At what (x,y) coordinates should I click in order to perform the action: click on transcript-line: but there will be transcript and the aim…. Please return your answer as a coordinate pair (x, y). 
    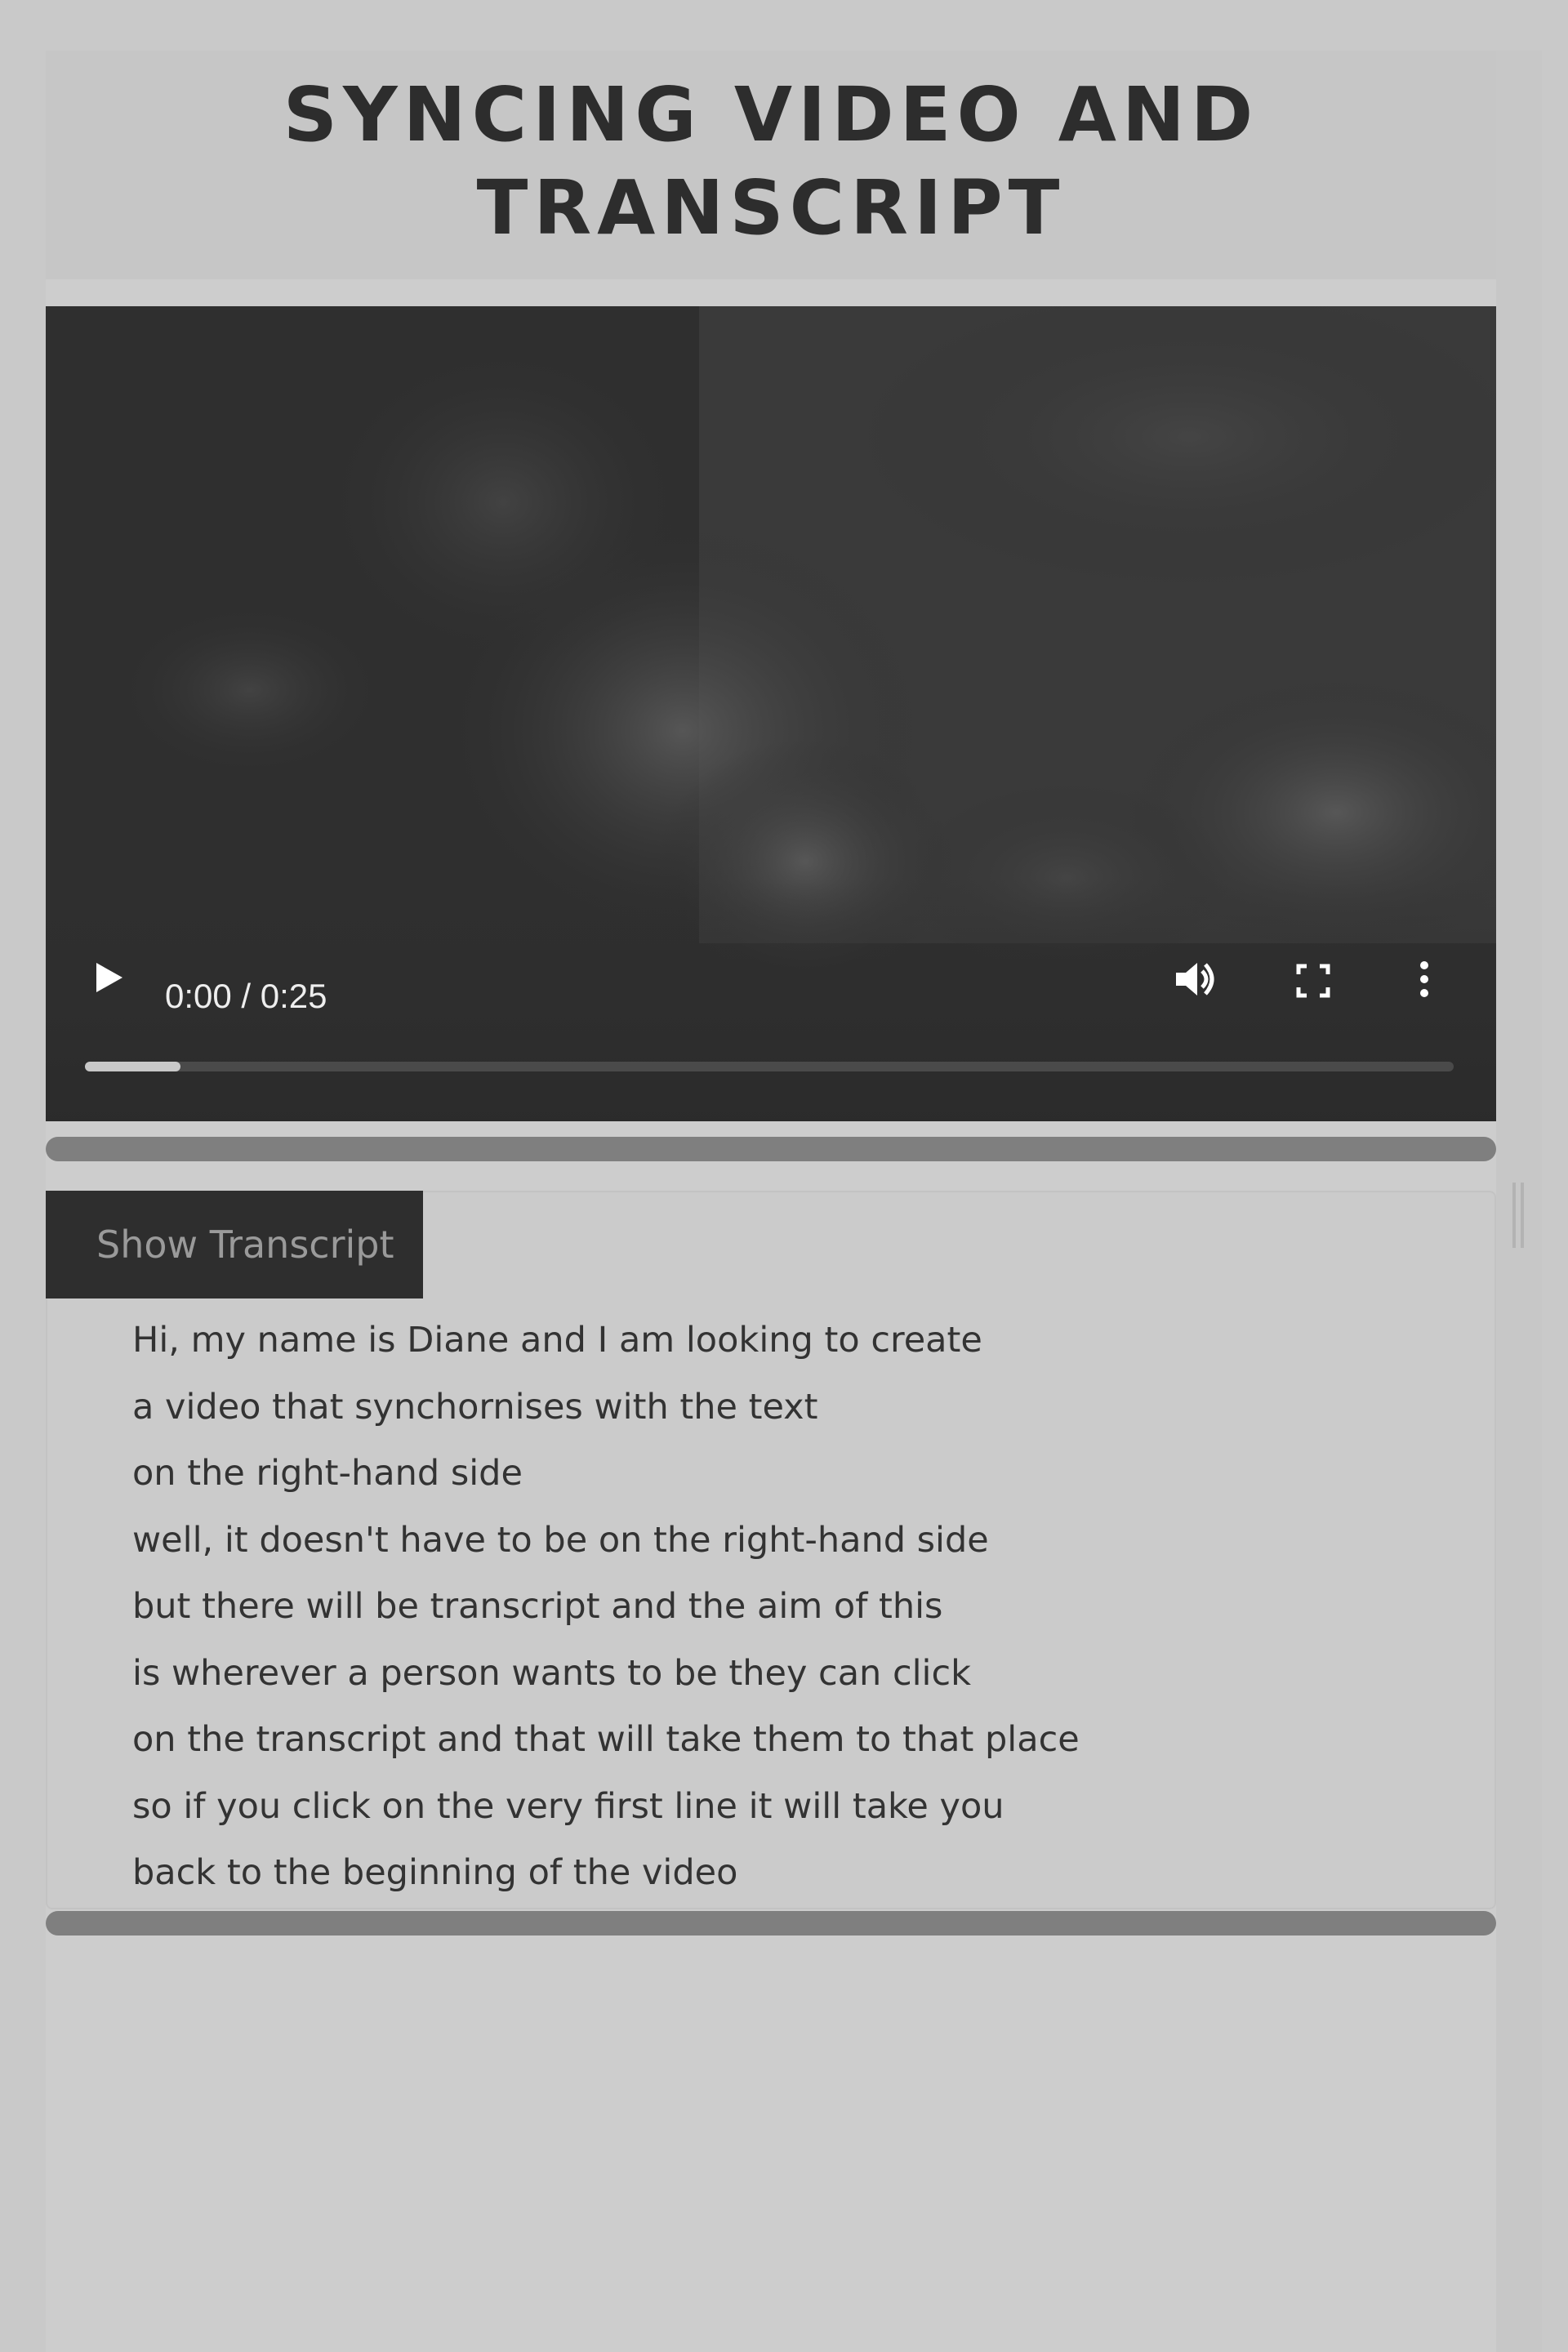
    Looking at the image, I should click on (537, 1606).